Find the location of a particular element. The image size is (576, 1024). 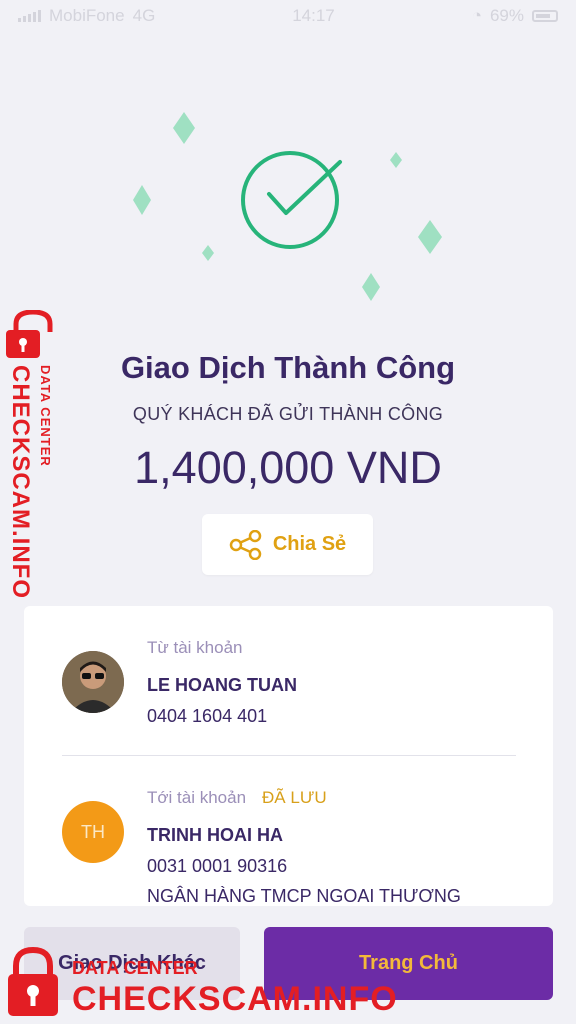

status-right: ◔ 69% is located at coordinates (515, 16).